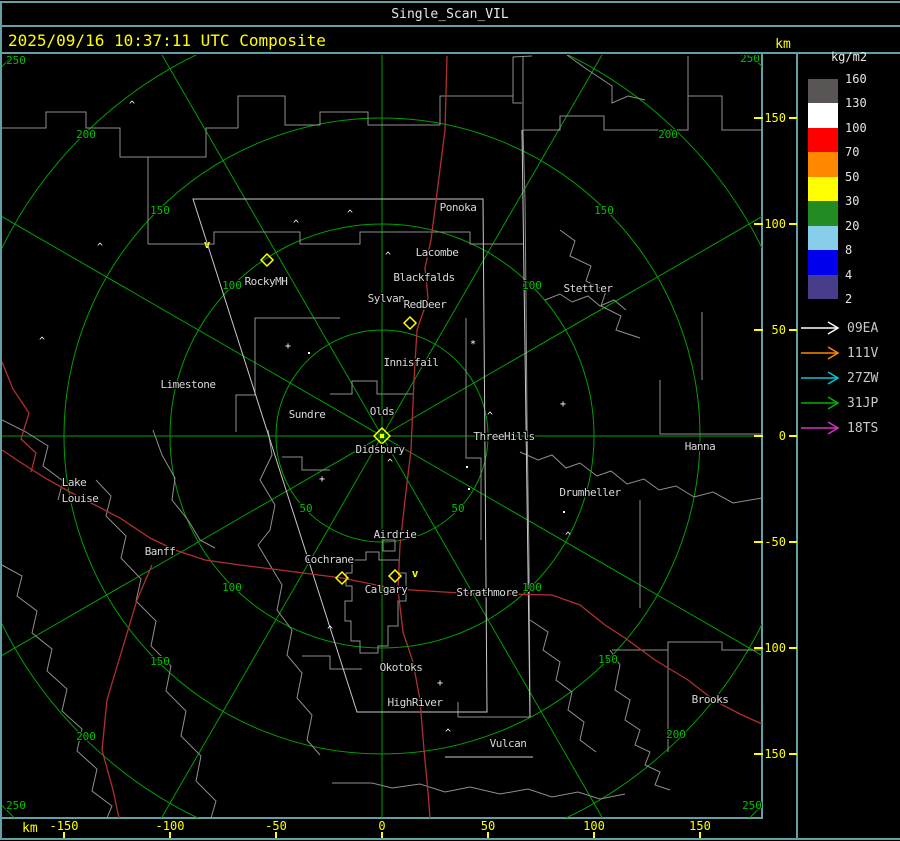  I want to click on legend-threshold: 30, so click(852, 201).